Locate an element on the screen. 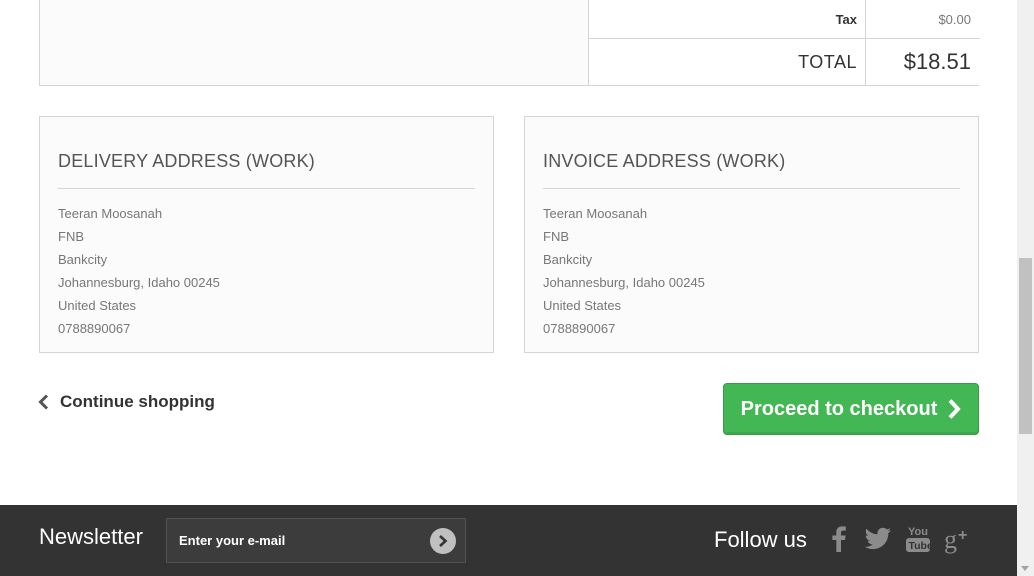 The width and height of the screenshot is (1034, 576). invoice-address-title: INVOICE ADDRESS (WORK) is located at coordinates (751, 170).